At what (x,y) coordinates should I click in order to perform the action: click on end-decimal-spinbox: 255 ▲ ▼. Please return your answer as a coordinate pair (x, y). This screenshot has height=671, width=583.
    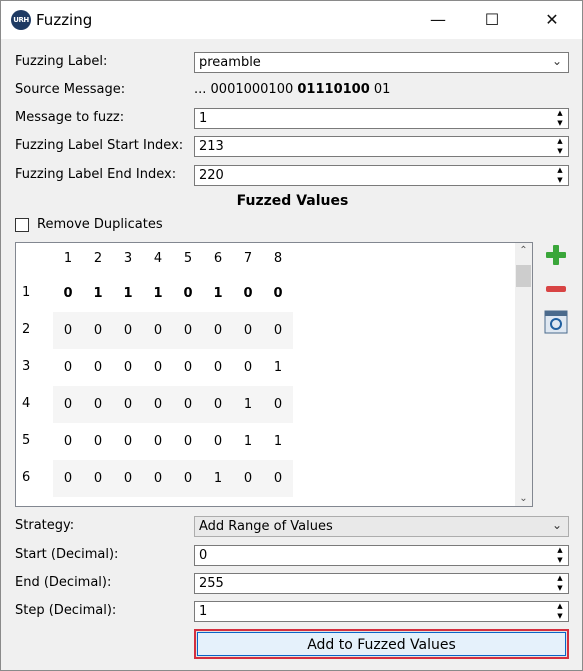
    Looking at the image, I should click on (381, 583).